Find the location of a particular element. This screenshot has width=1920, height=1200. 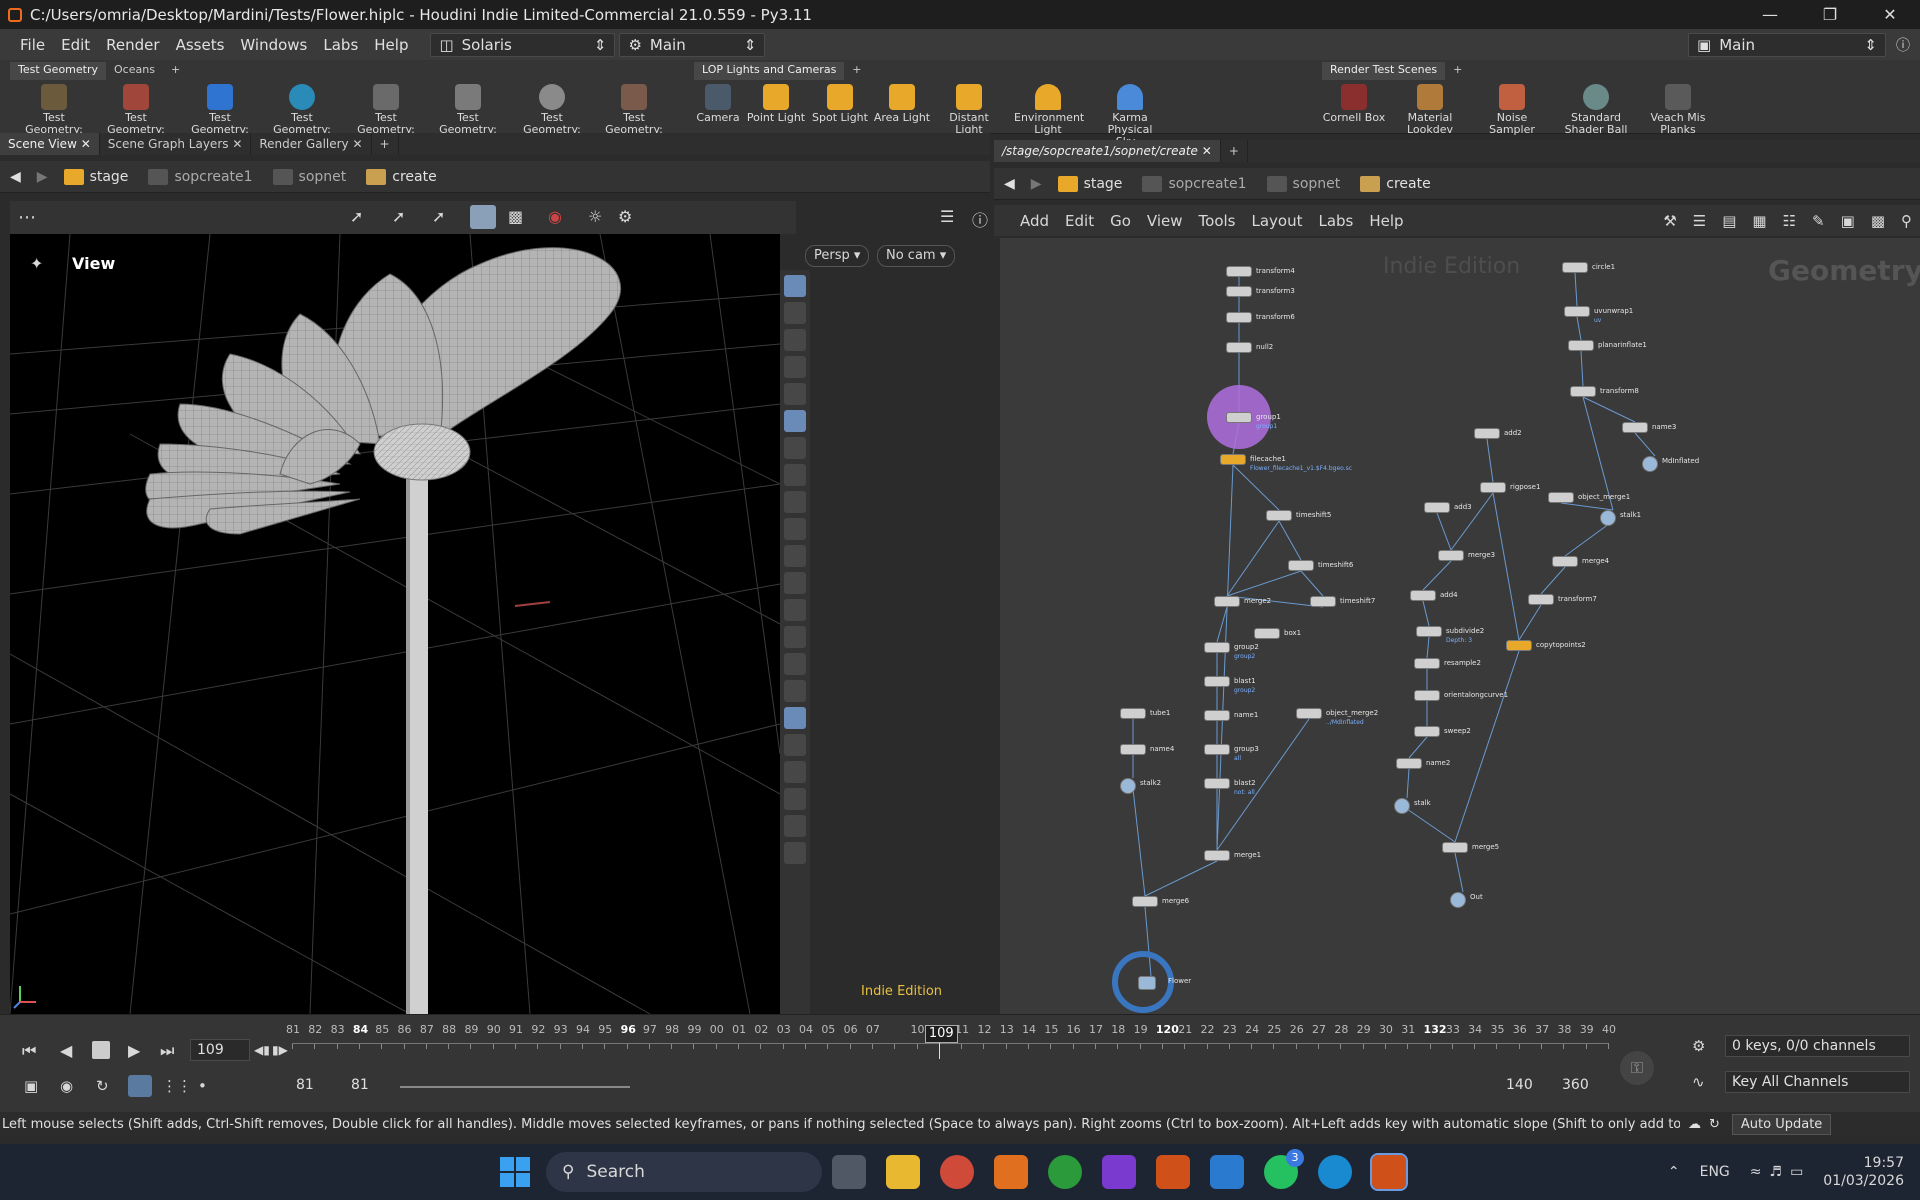

display-icon is located at coordinates (795, 448).